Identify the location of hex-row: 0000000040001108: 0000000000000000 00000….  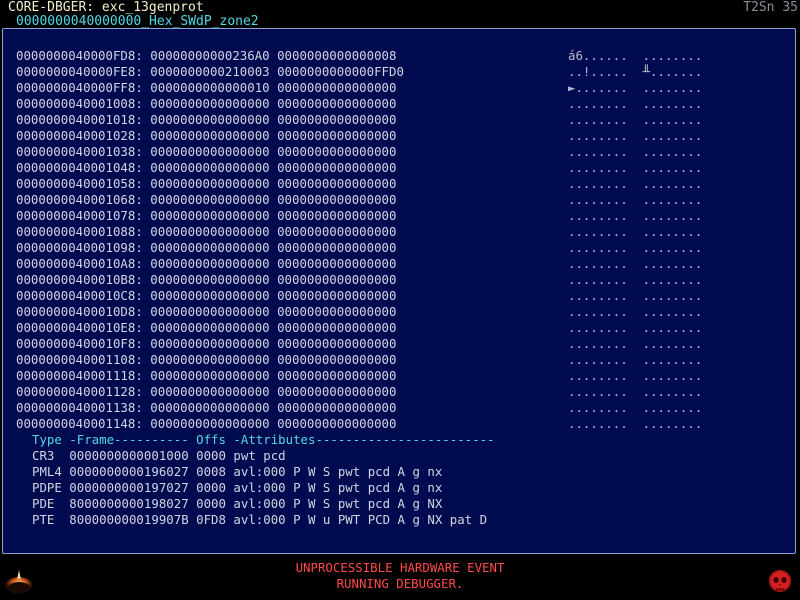
(206, 359).